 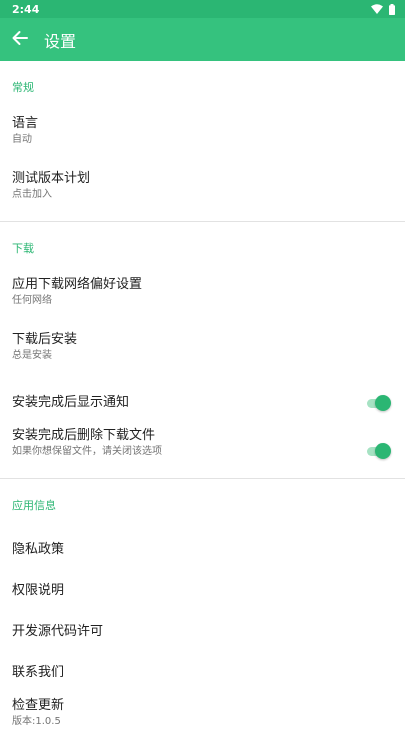 I want to click on section-header-general: 常规, so click(x=23, y=87).